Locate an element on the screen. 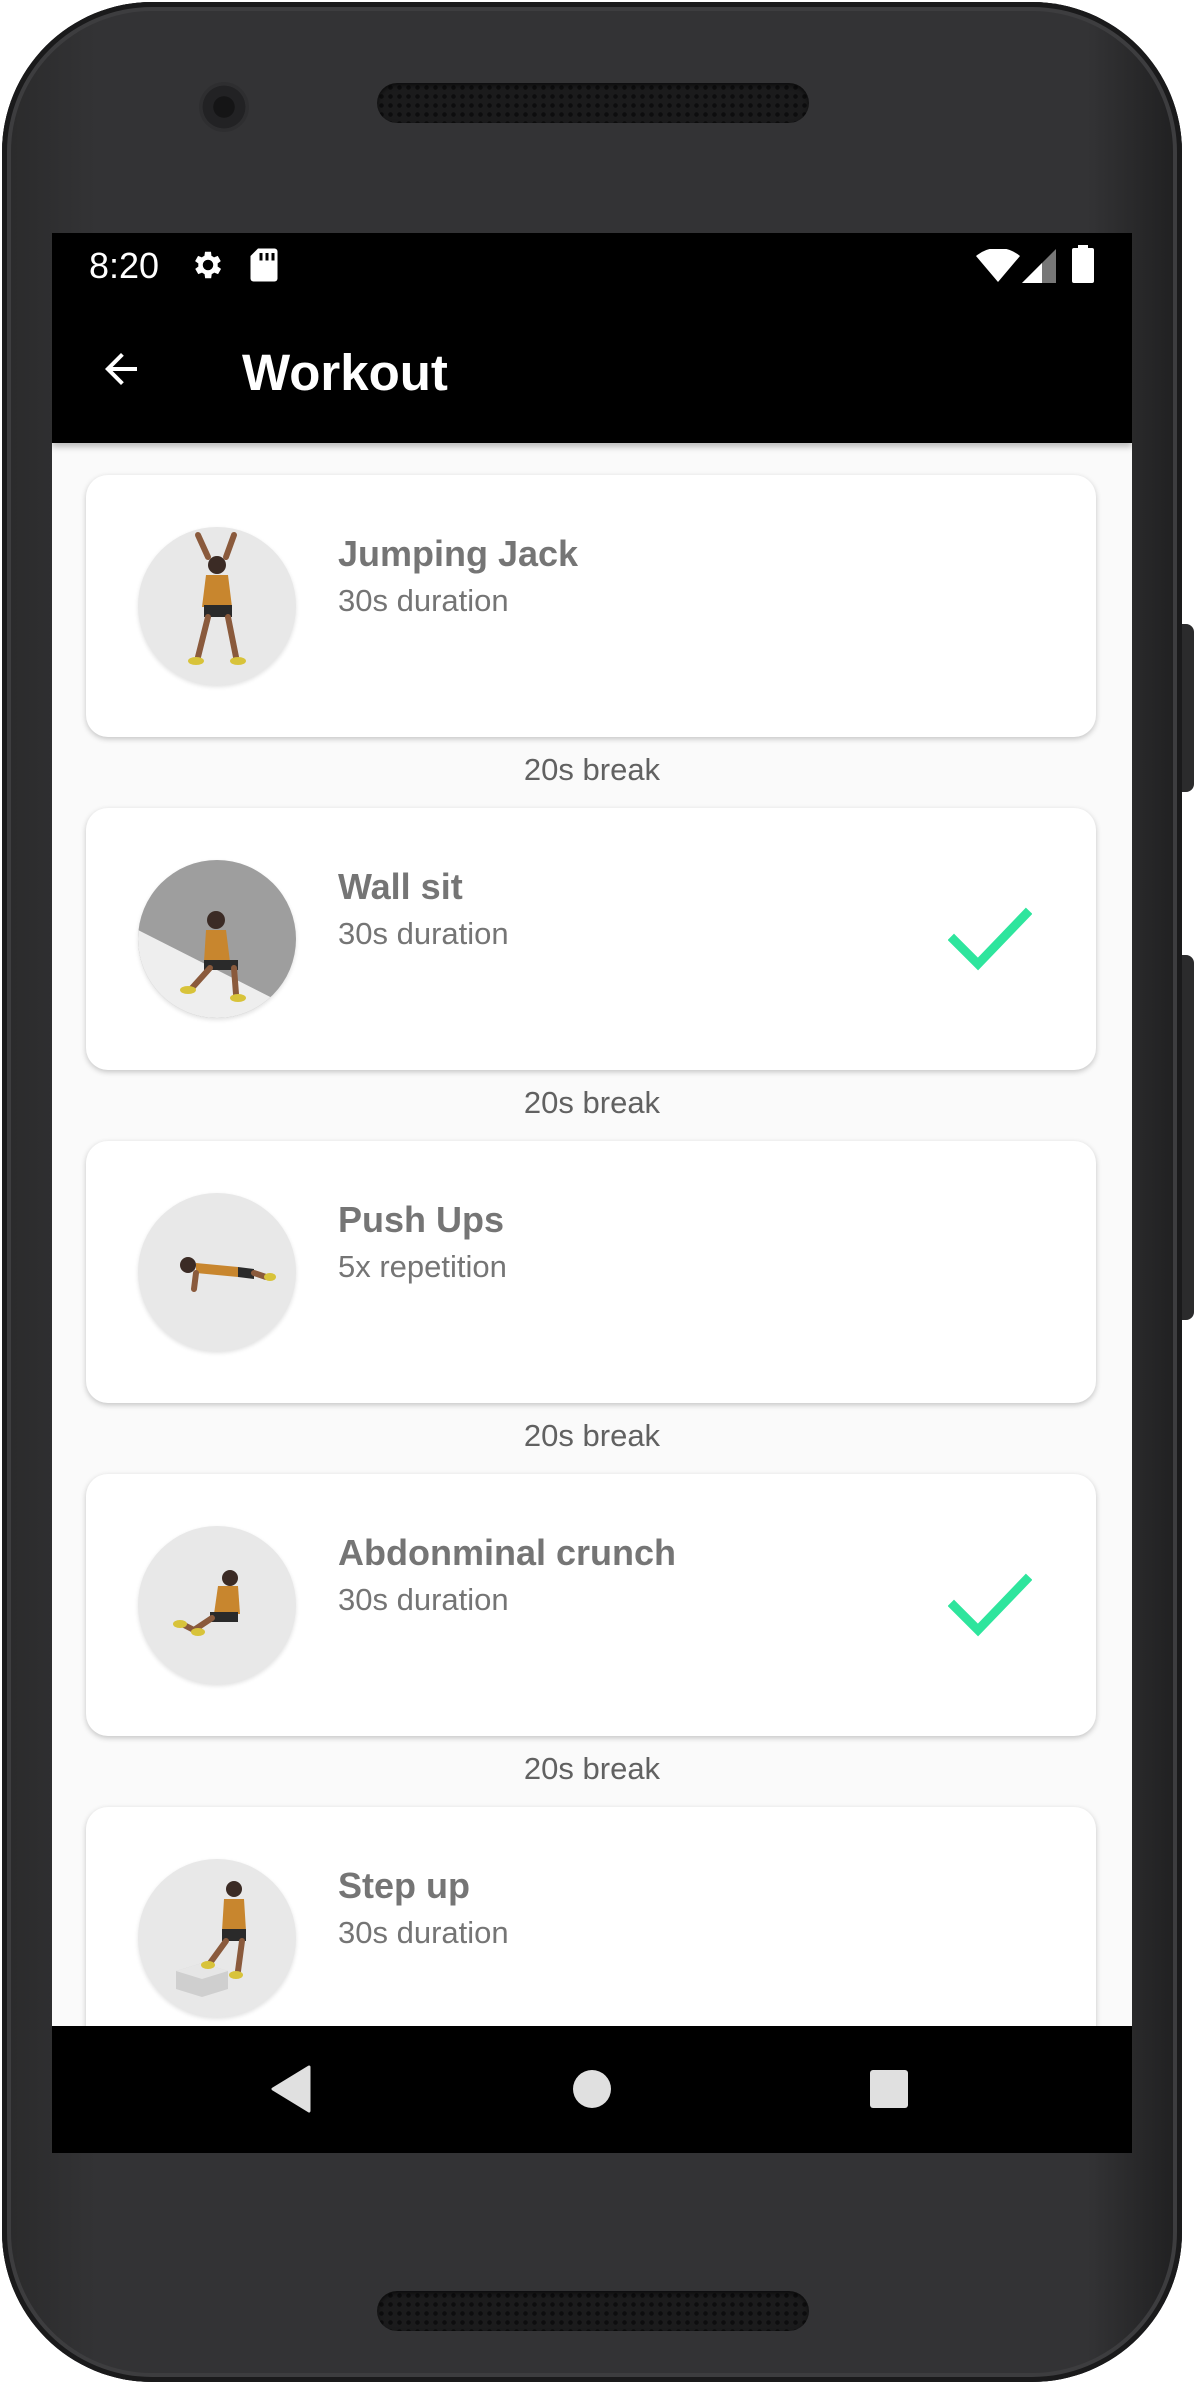 Image resolution: width=1194 pixels, height=2388 pixels. home-circle-icon is located at coordinates (592, 2089).